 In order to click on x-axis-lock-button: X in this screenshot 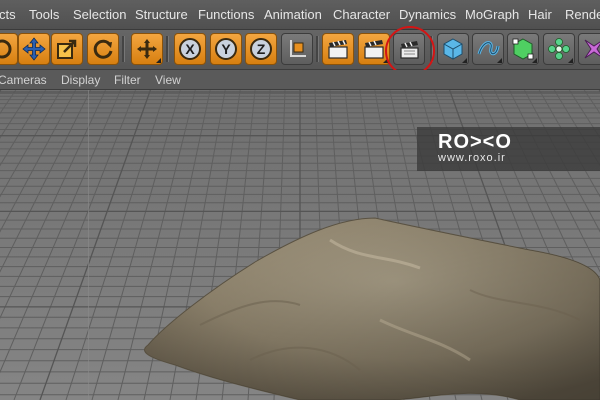, I will do `click(190, 49)`.